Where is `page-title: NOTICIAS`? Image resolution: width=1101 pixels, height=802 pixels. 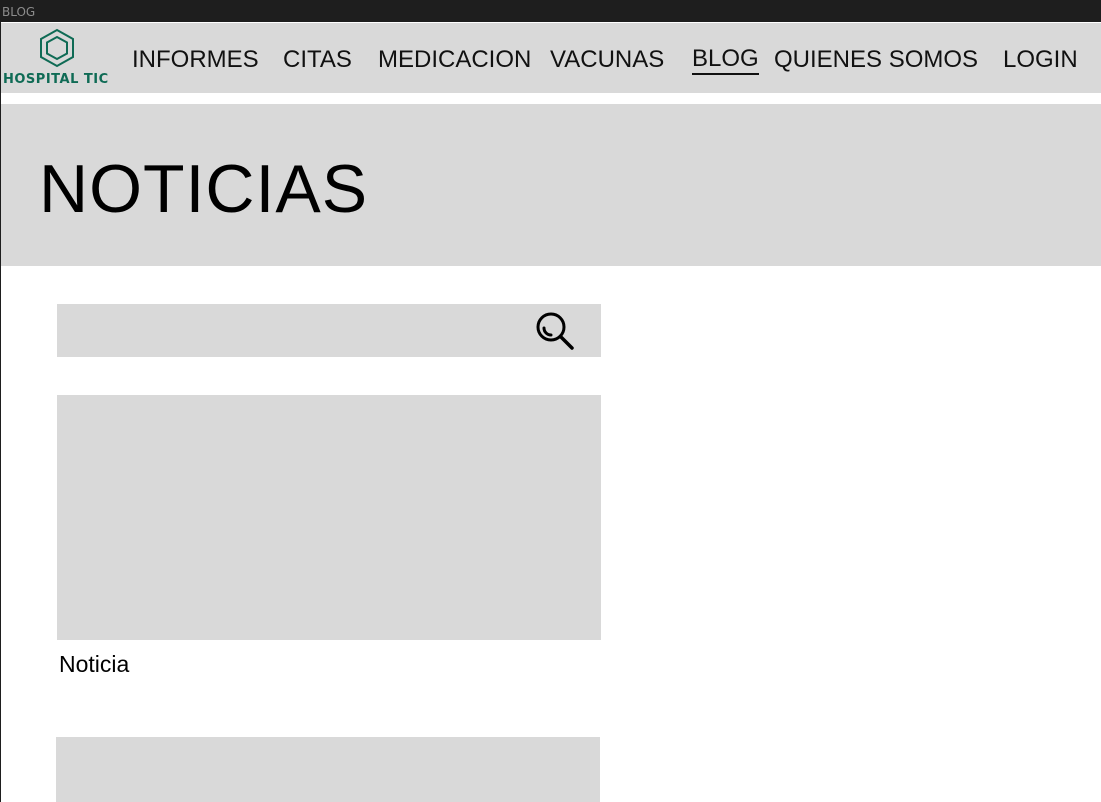 page-title: NOTICIAS is located at coordinates (204, 189).